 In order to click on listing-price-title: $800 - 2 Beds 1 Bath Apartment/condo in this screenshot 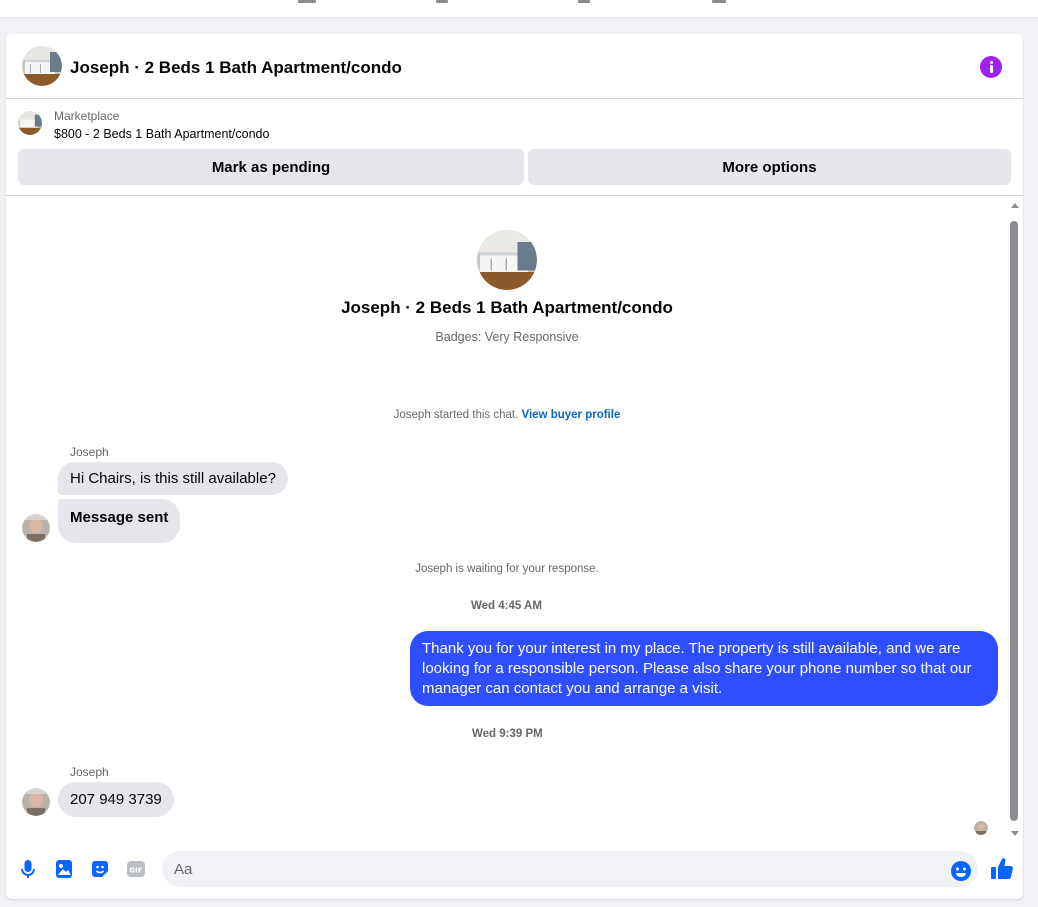, I will do `click(161, 134)`.